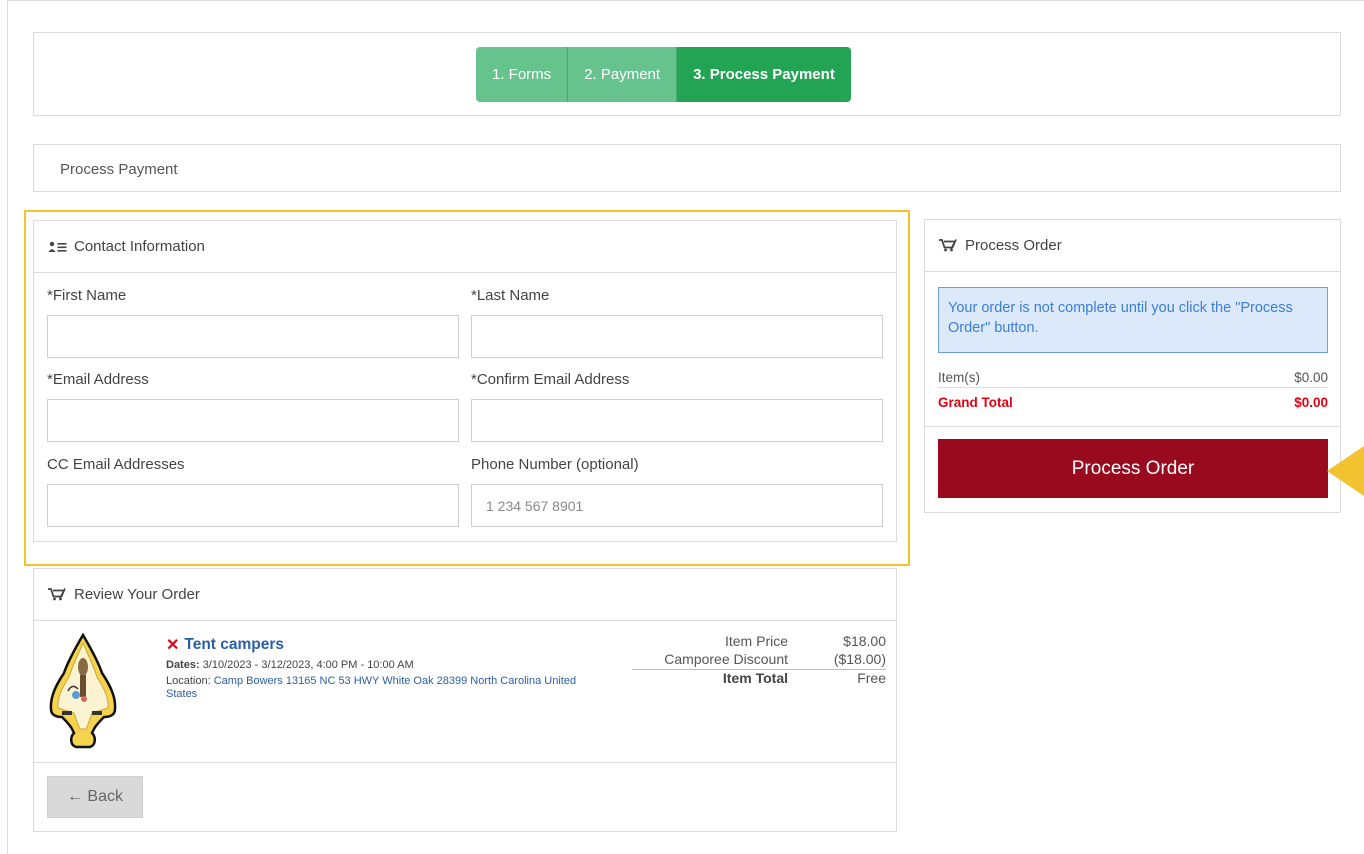 This screenshot has height=854, width=1364. What do you see at coordinates (975, 402) in the screenshot?
I see `grand-total-label: Grand Total` at bounding box center [975, 402].